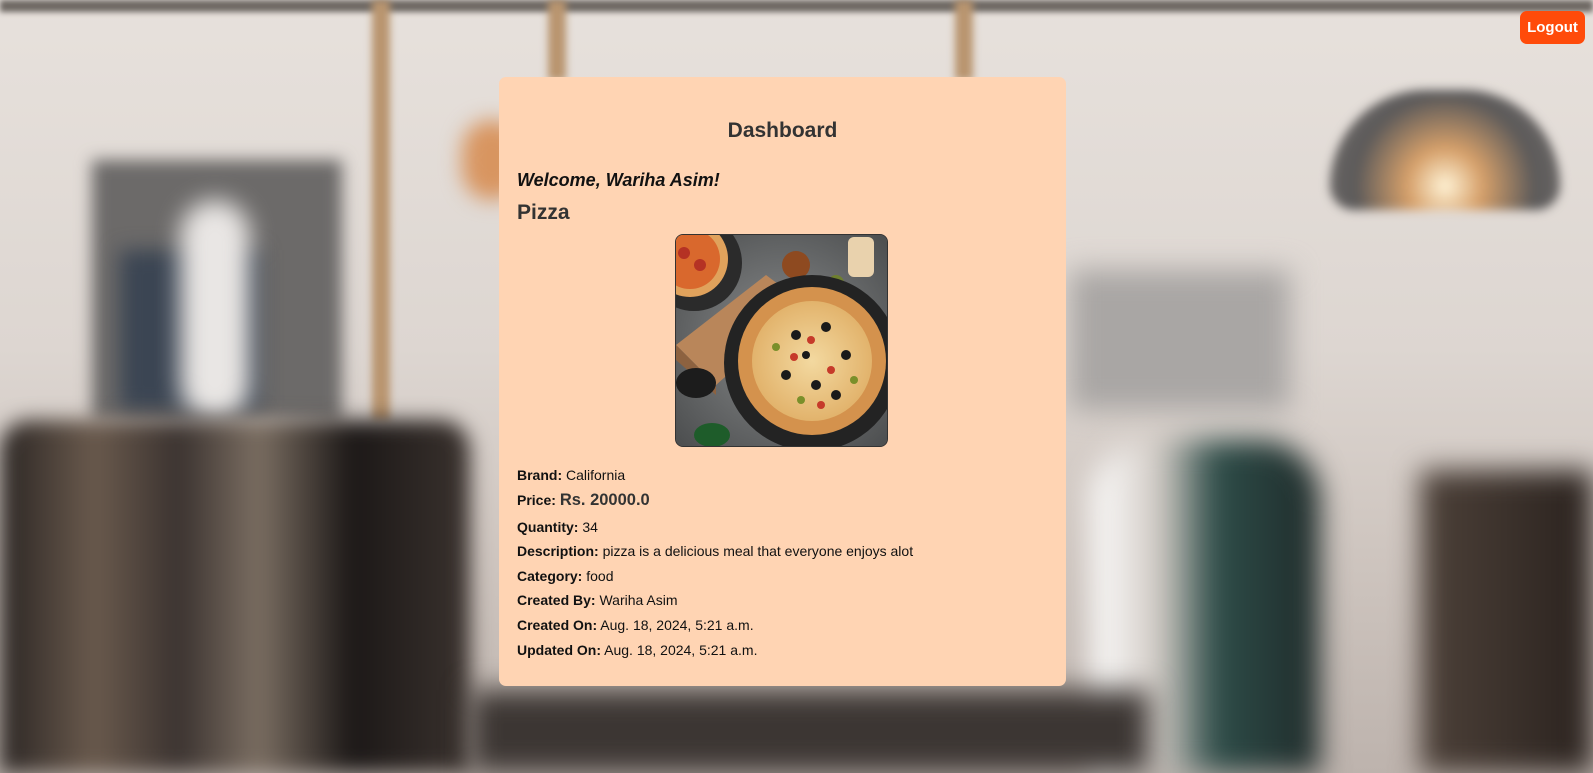  I want to click on category-field: Category: food, so click(715, 579).